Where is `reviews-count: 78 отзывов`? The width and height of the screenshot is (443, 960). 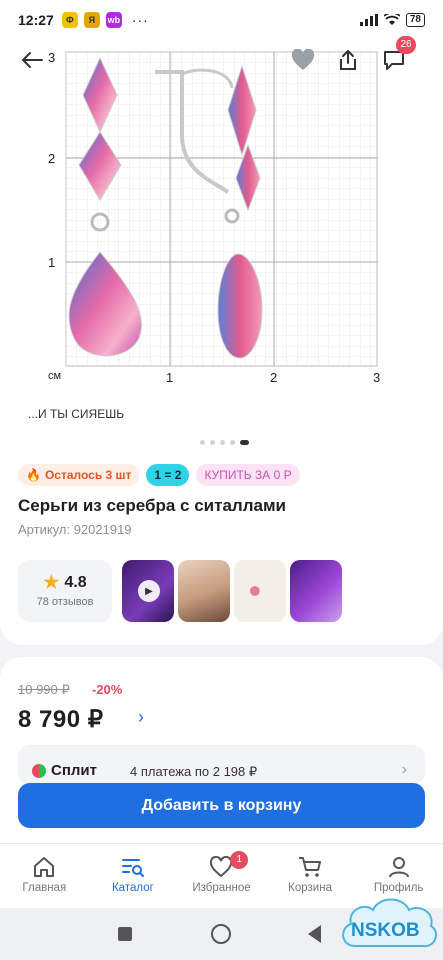
reviews-count: 78 отзывов is located at coordinates (65, 602).